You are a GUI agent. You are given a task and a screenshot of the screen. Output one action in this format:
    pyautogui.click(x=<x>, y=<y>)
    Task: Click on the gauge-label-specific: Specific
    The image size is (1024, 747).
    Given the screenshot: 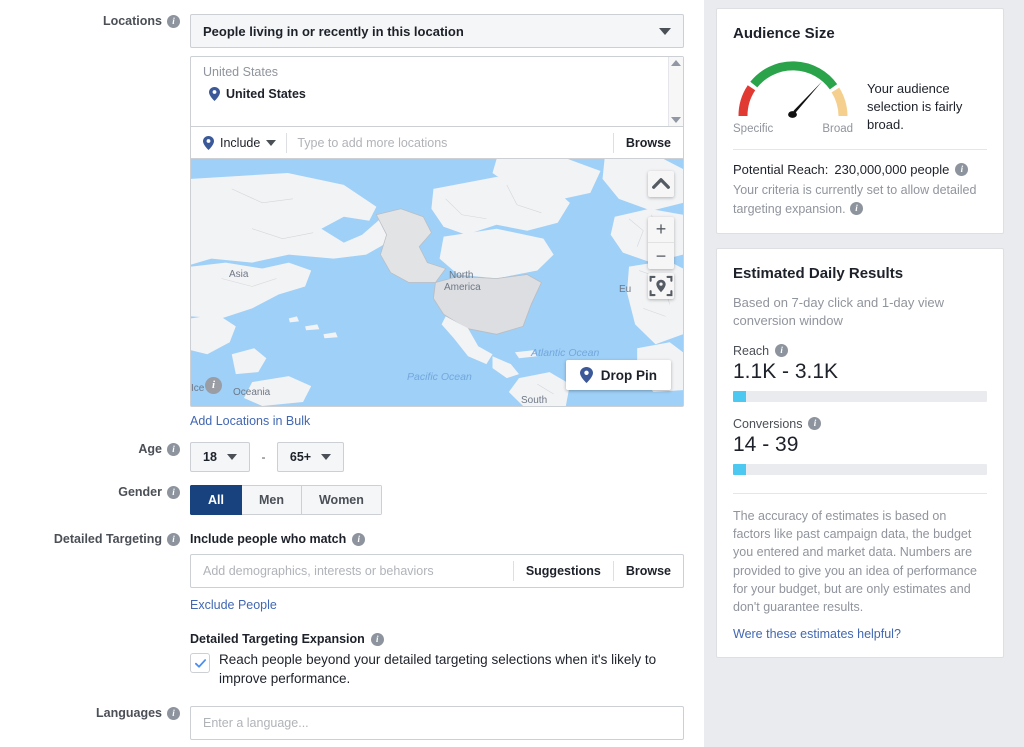 What is the action you would take?
    pyautogui.click(x=753, y=129)
    